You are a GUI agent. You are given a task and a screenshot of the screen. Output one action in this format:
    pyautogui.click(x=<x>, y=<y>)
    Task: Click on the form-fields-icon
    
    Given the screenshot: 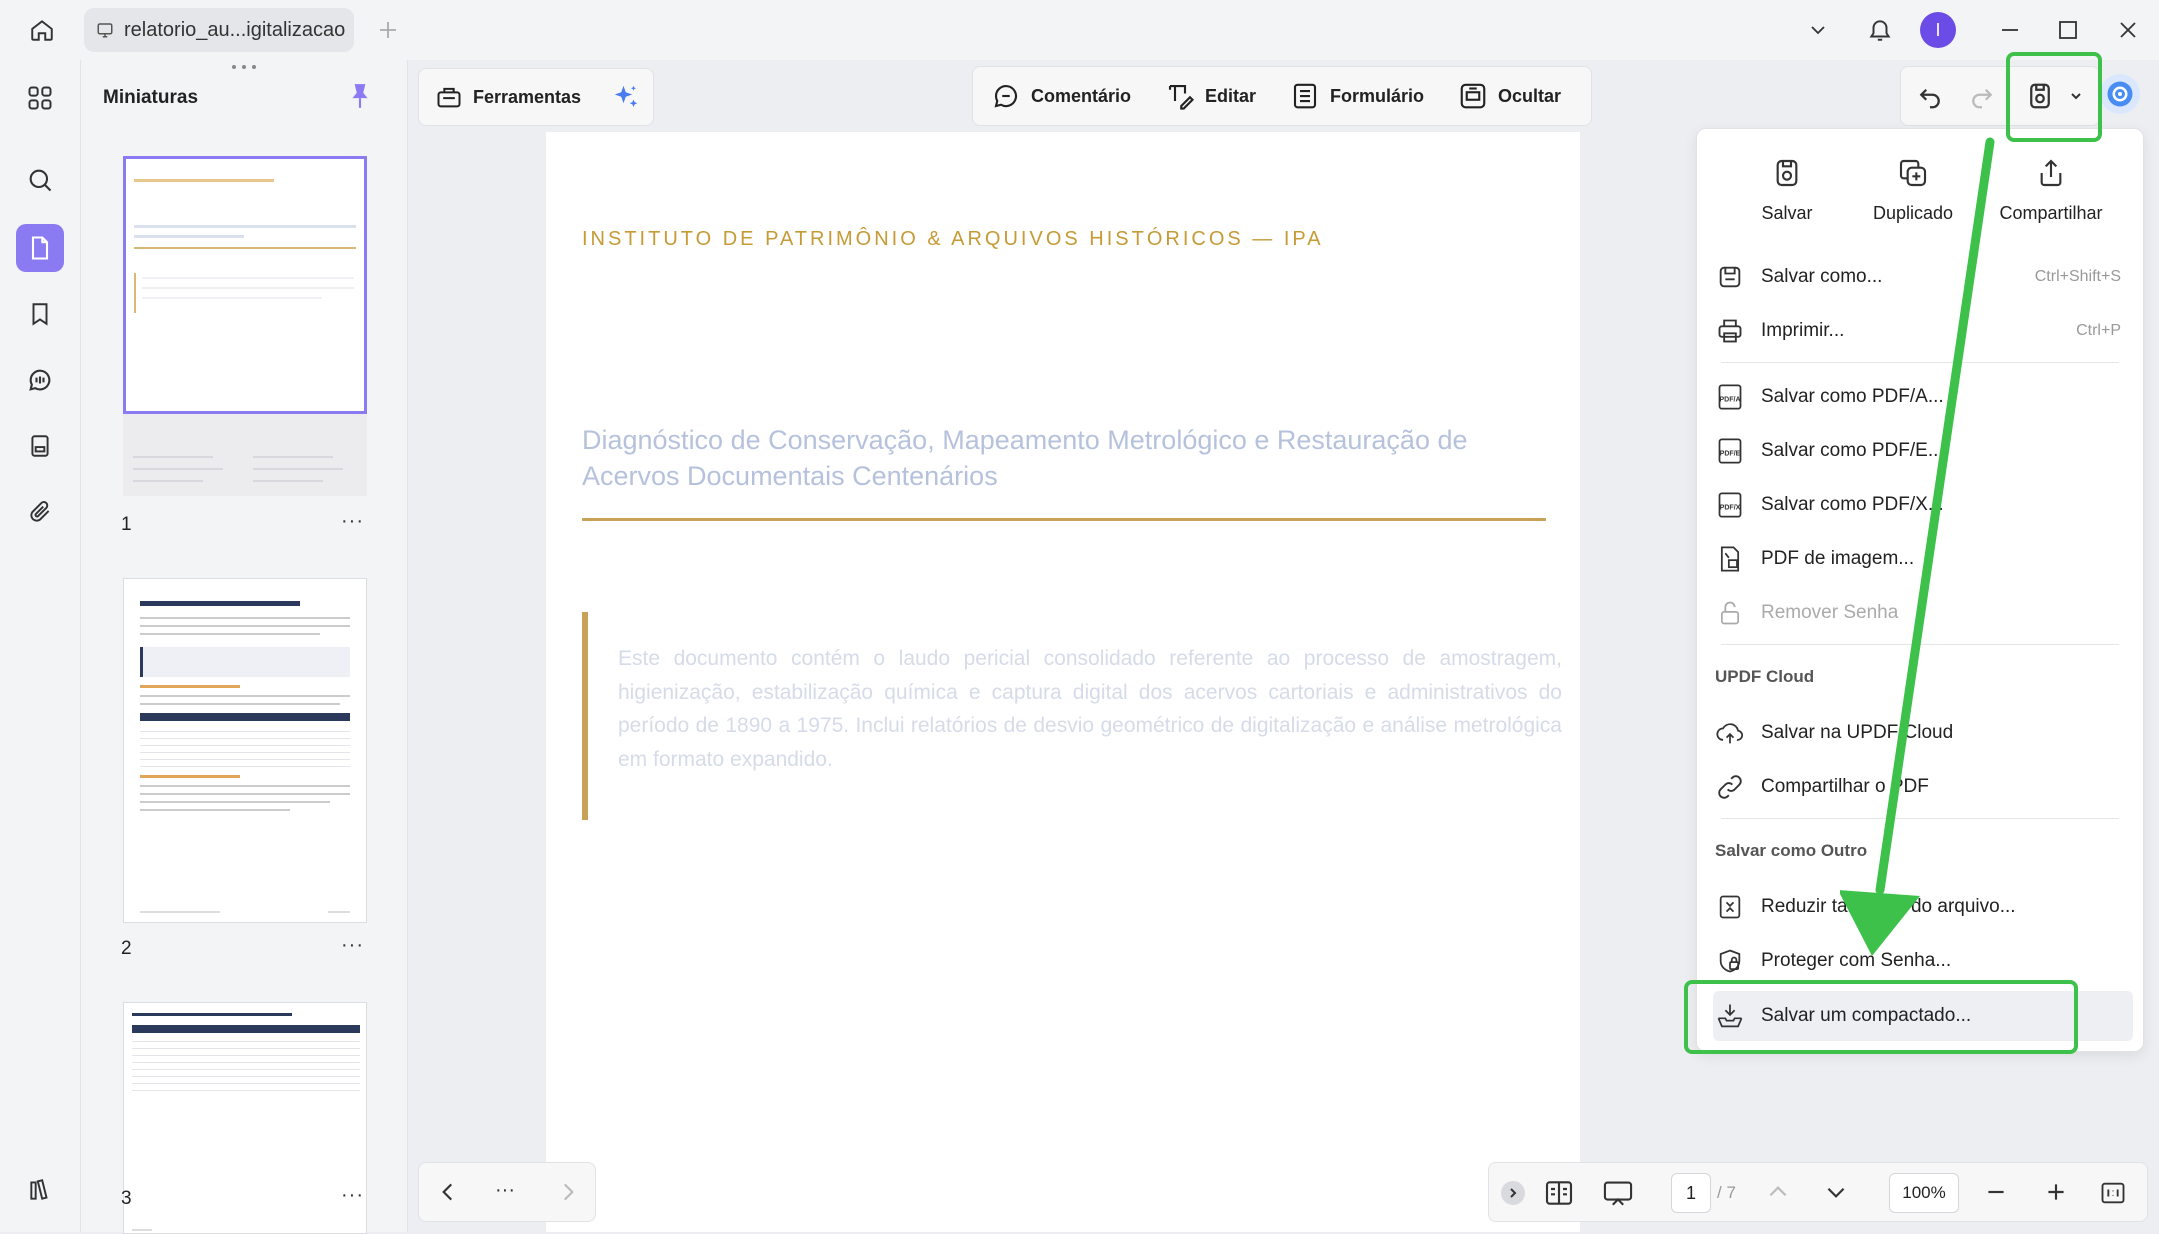 What is the action you would take?
    pyautogui.click(x=40, y=446)
    